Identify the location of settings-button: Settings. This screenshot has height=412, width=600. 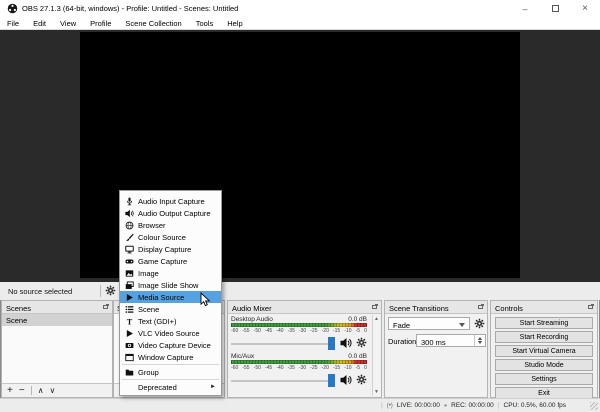
(544, 379).